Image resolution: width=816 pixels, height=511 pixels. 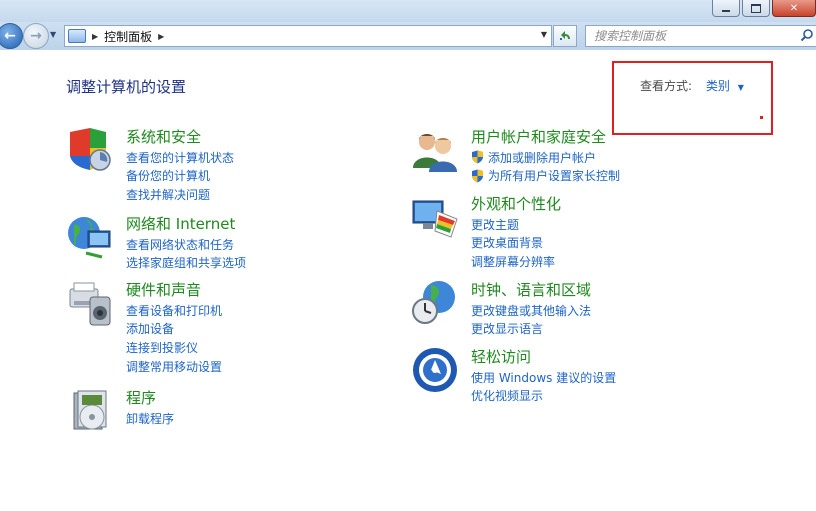 What do you see at coordinates (174, 329) in the screenshot?
I see `task-link: 添加设备` at bounding box center [174, 329].